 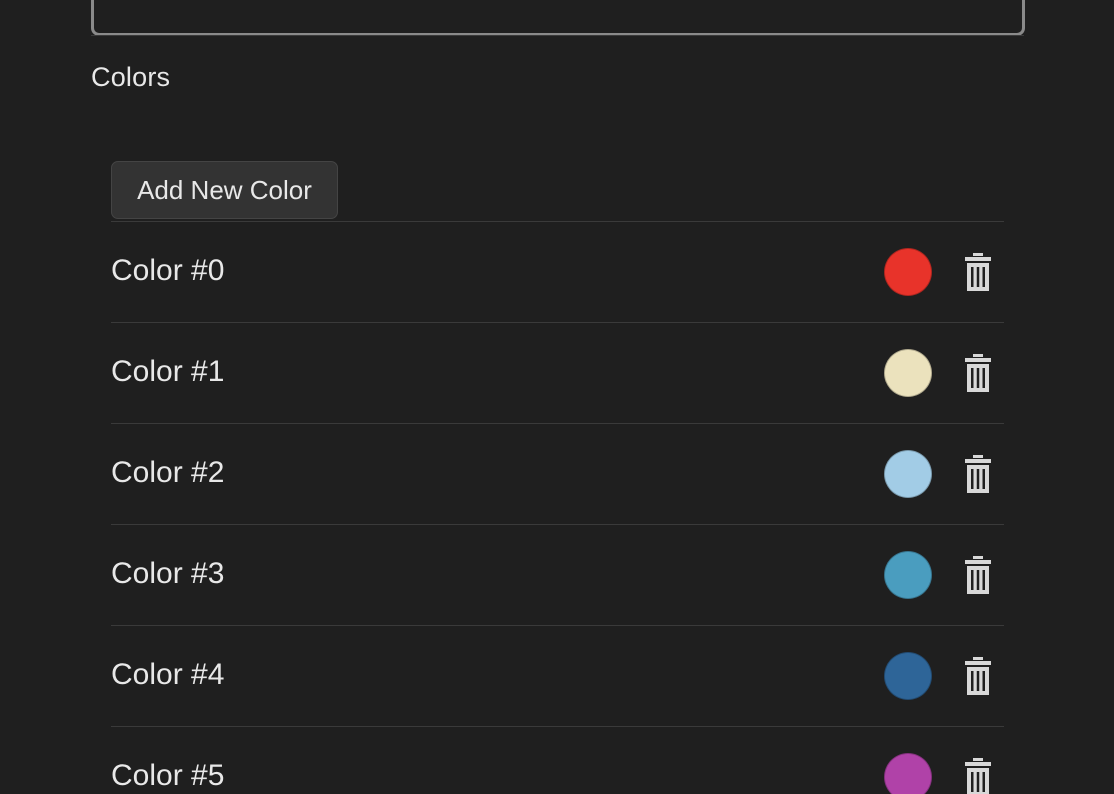 What do you see at coordinates (131, 77) in the screenshot?
I see `section-title: Colors` at bounding box center [131, 77].